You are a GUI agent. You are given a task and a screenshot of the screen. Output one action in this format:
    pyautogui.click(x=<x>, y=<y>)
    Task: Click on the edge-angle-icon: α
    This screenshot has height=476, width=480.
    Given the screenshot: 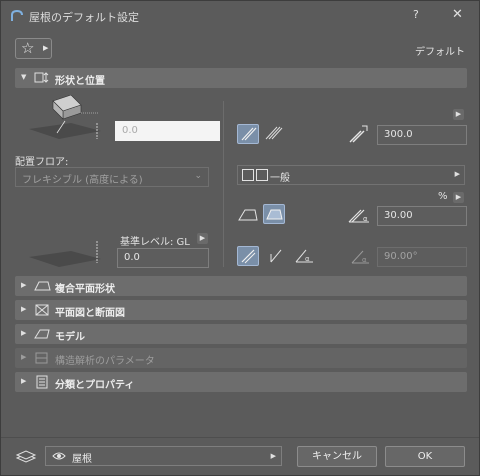 What is the action you would take?
    pyautogui.click(x=360, y=257)
    